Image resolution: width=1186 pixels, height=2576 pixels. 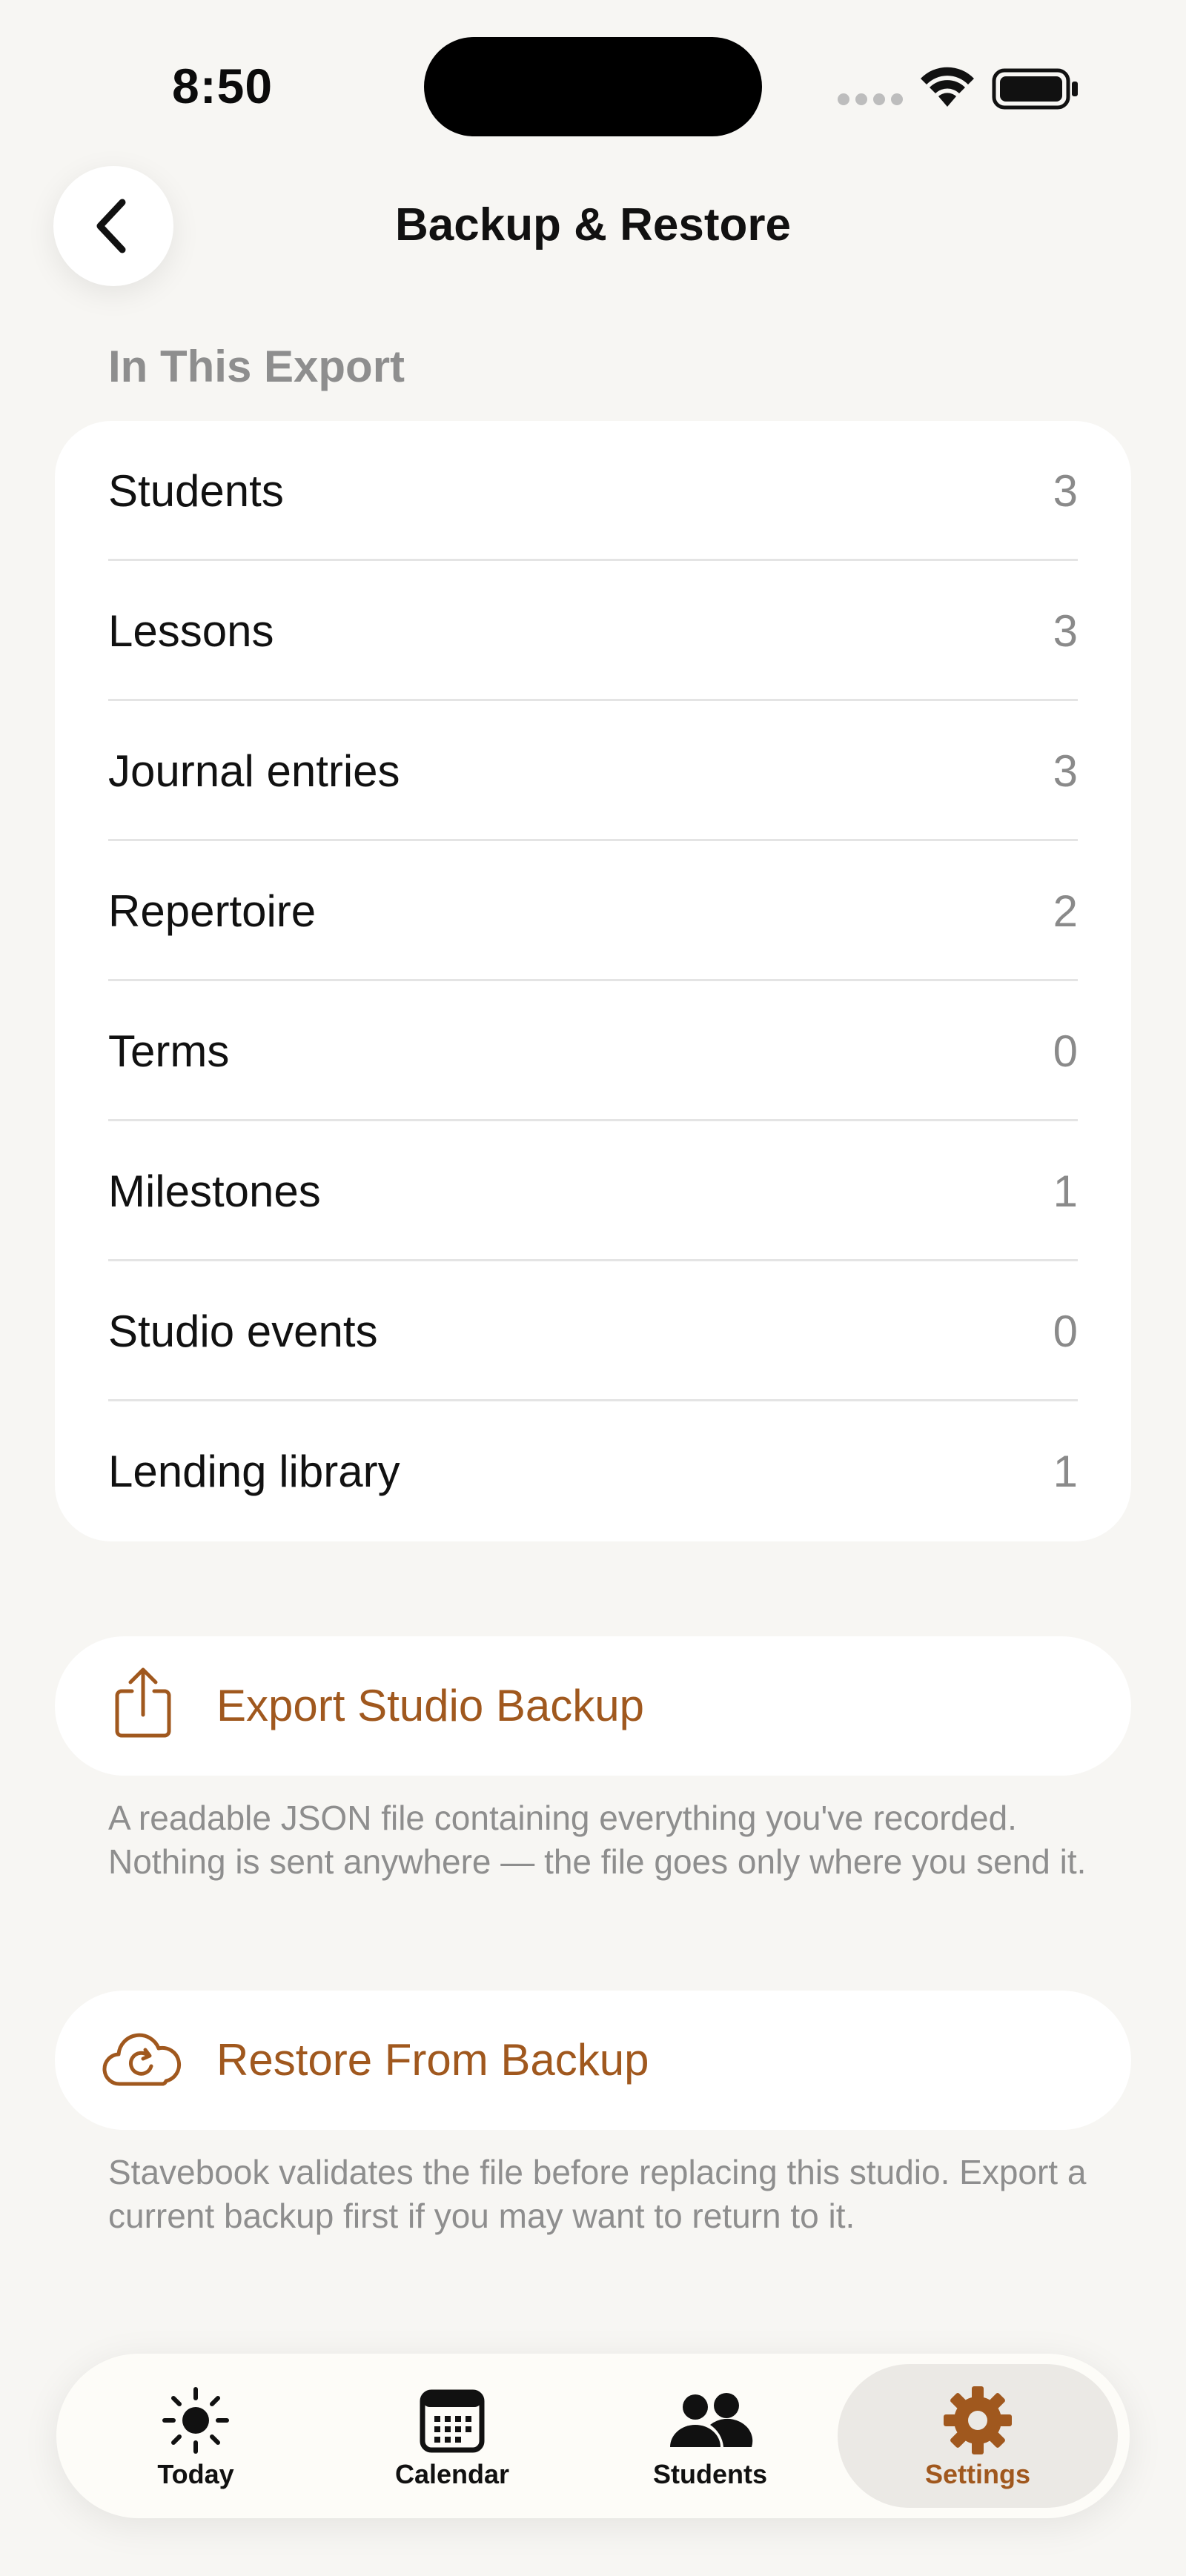 What do you see at coordinates (593, 1331) in the screenshot?
I see `list-item-studio-events: Studio events 0` at bounding box center [593, 1331].